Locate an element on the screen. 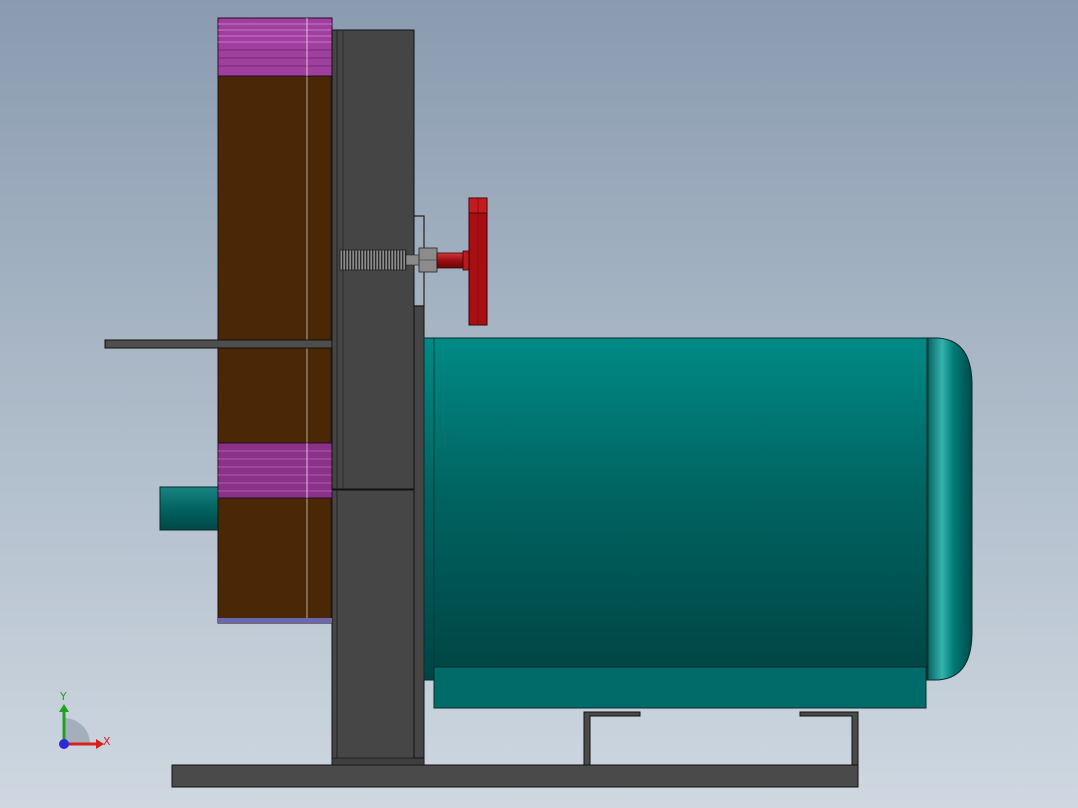 This screenshot has height=808, width=1078. tool-rest is located at coordinates (219, 344).